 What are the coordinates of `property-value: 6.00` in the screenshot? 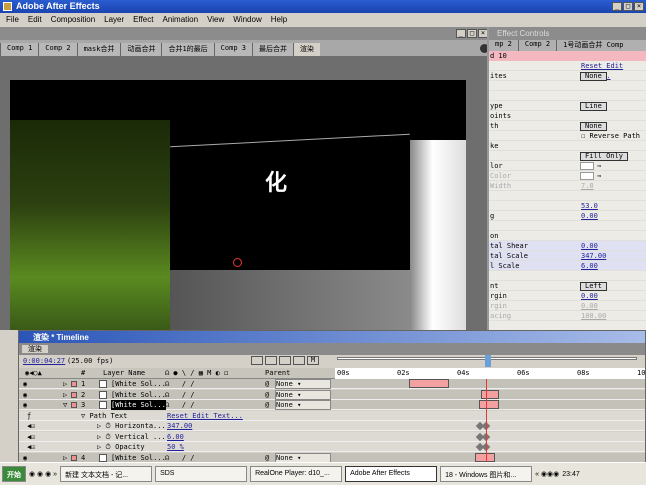 It's located at (175, 437).